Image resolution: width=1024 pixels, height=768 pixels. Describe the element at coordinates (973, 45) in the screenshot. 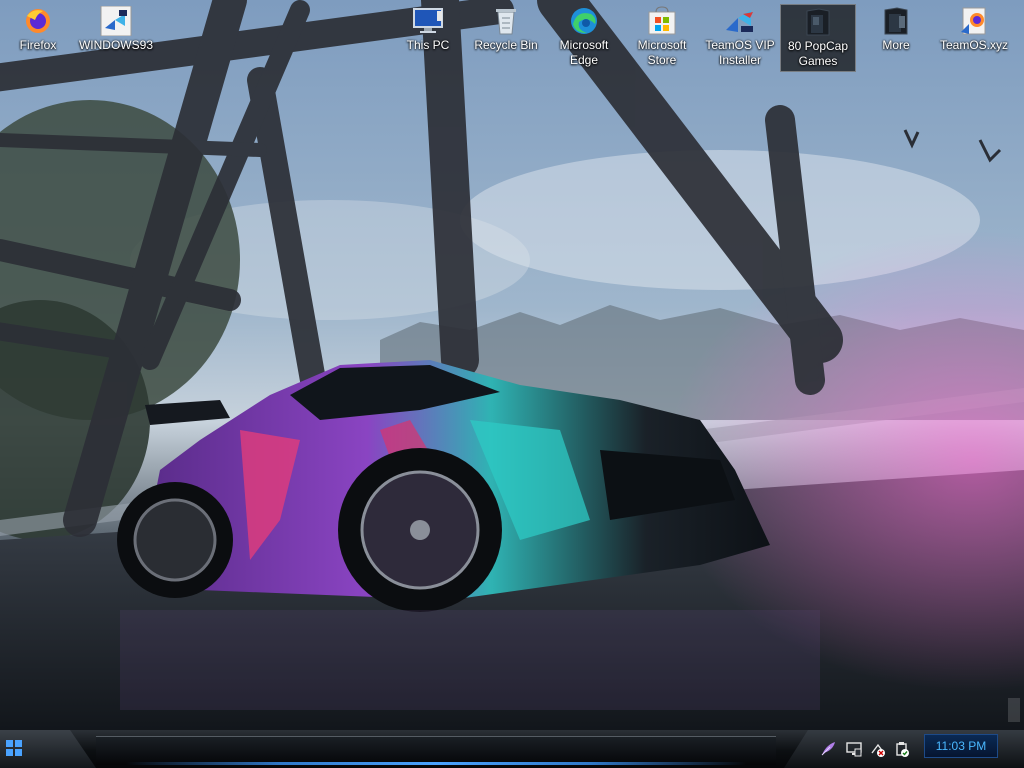

I see `desktop-icon-label: TeamOS.xyz` at that location.